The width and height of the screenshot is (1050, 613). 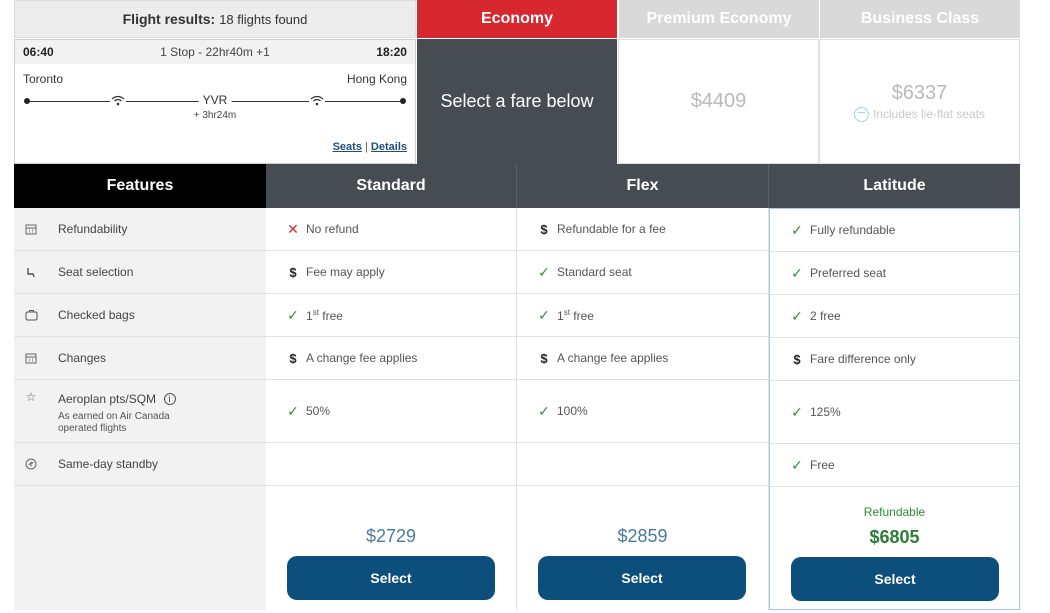 I want to click on lie-flat-note: Includes lie-flat seats, so click(x=919, y=114).